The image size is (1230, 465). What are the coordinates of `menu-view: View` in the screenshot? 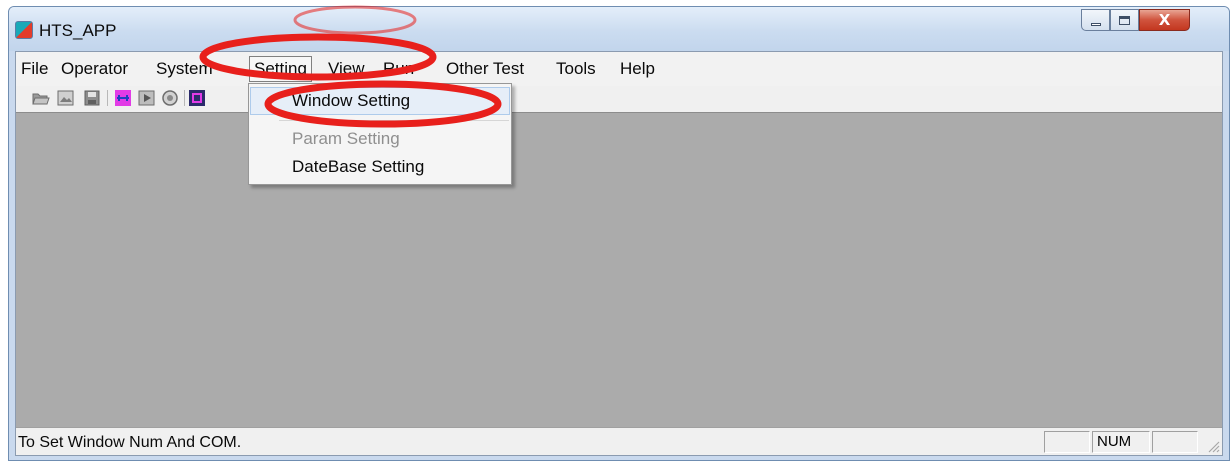 It's located at (346, 69).